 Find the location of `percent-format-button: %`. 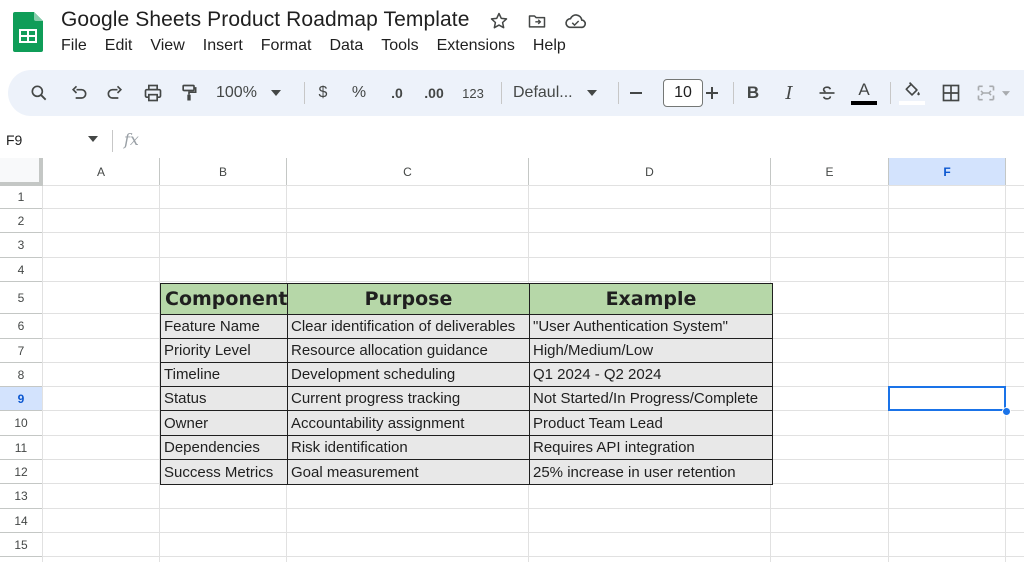

percent-format-button: % is located at coordinates (359, 93).